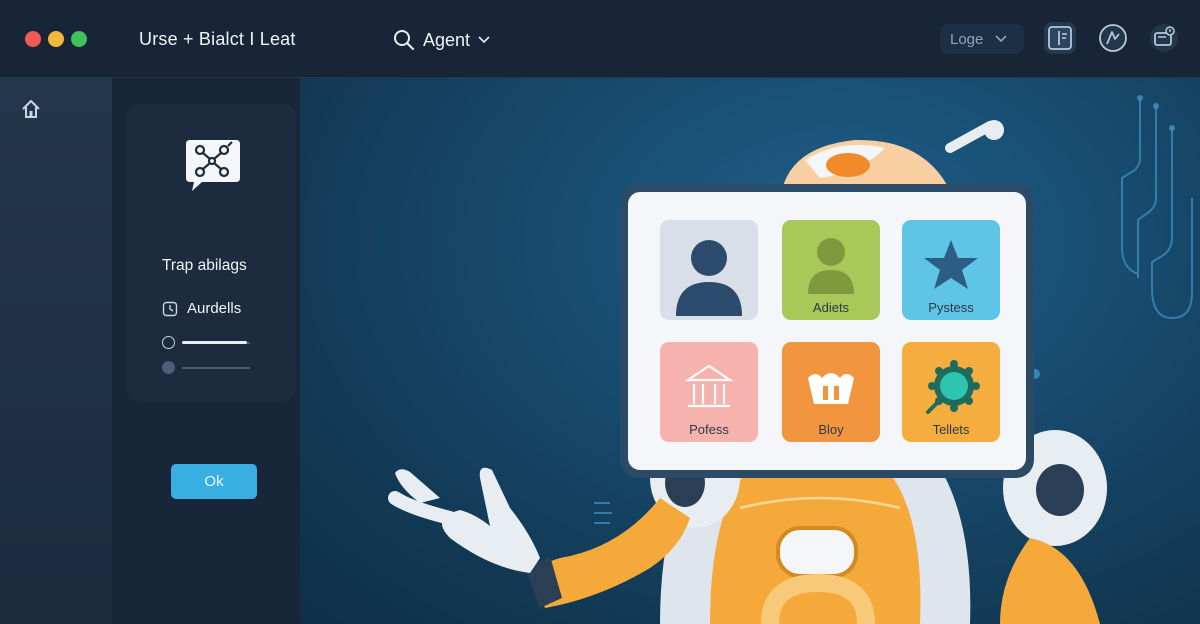 The width and height of the screenshot is (1200, 624). I want to click on chat-network-icon, so click(213, 165).